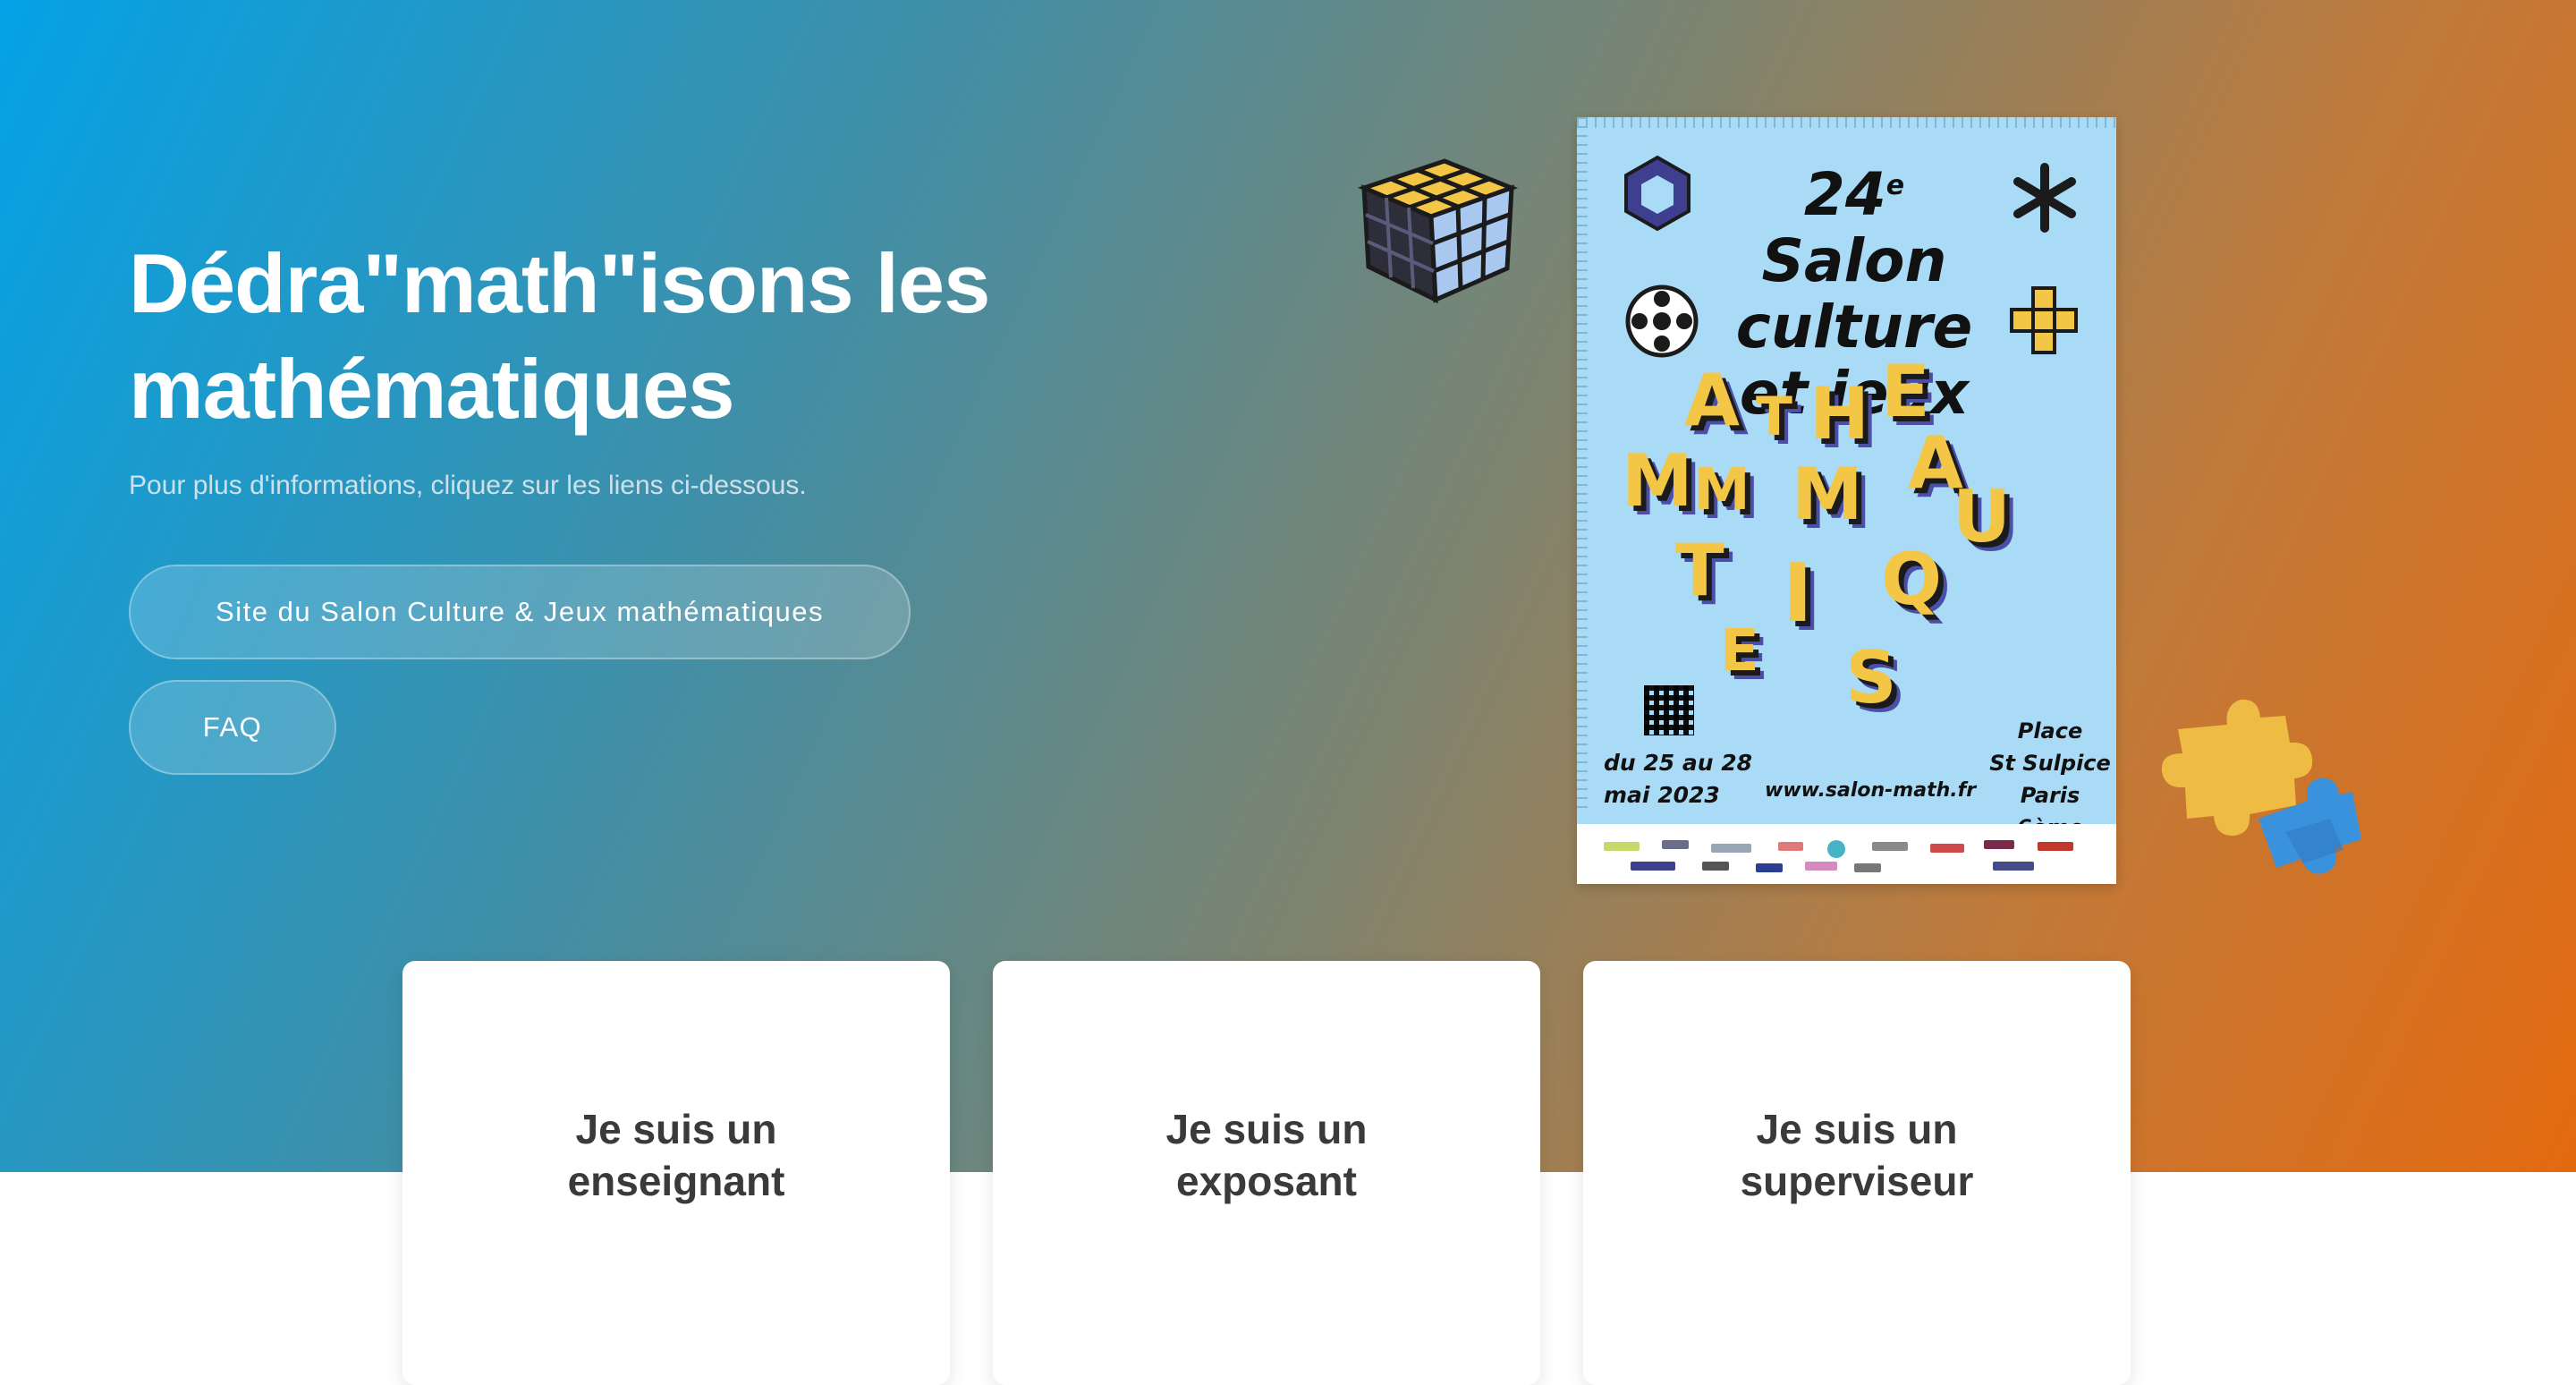  Describe the element at coordinates (232, 727) in the screenshot. I see `faq-button: FAQ` at that location.